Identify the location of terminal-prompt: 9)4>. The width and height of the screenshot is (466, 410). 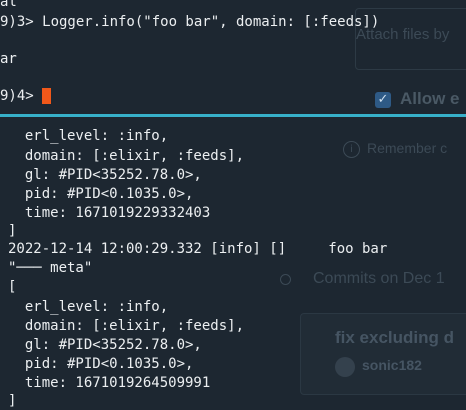
(21, 96).